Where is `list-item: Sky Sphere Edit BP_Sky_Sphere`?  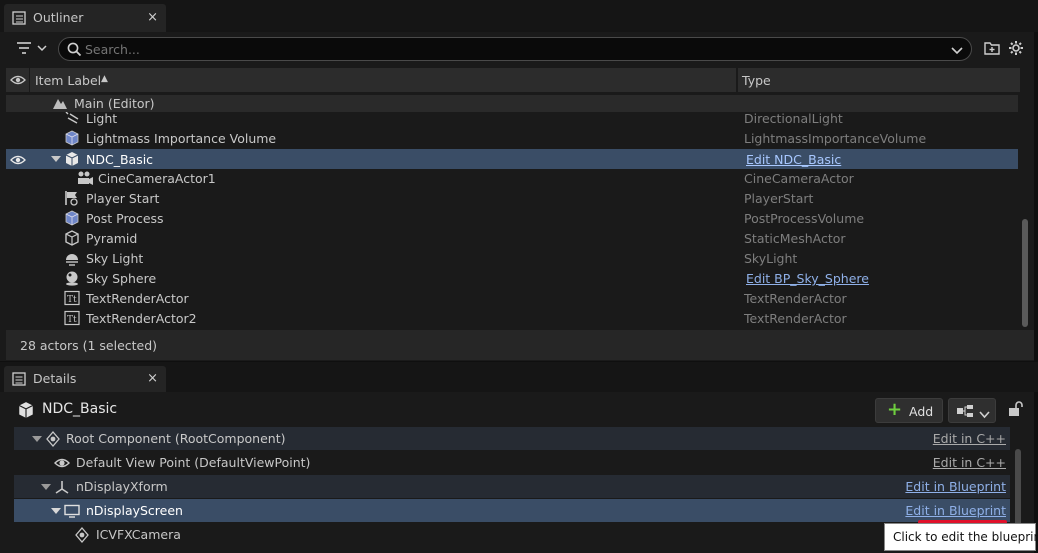
list-item: Sky Sphere Edit BP_Sky_Sphere is located at coordinates (512, 278).